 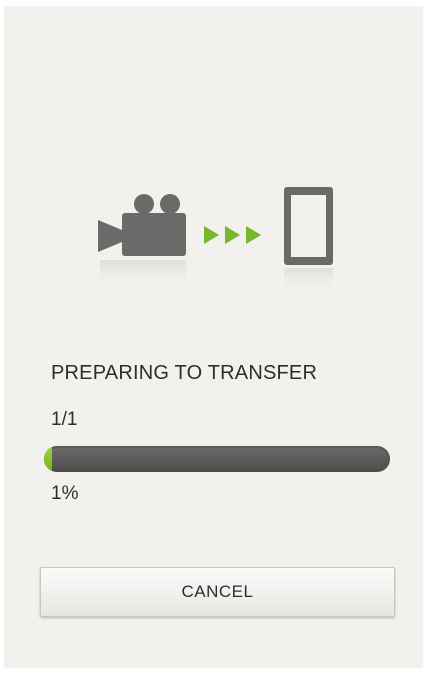 I want to click on file-count: 1/1, so click(x=64, y=419).